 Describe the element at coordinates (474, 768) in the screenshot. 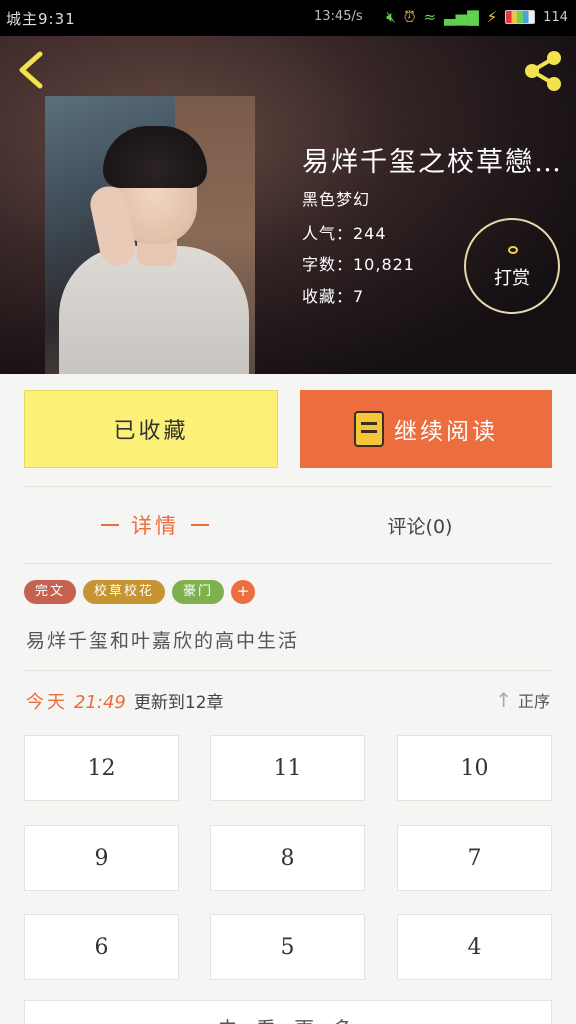

I see `chapter-button: 10` at that location.